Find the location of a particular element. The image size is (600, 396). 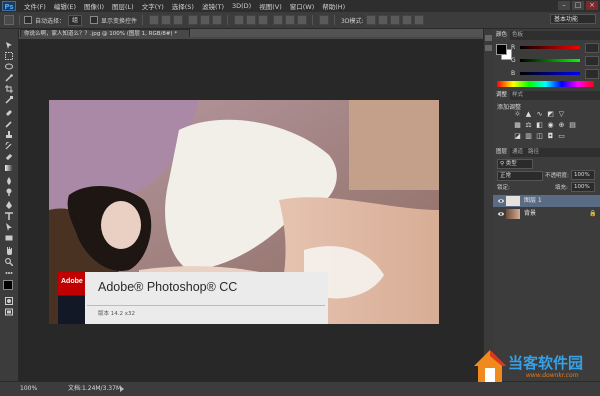

align-vcenter-icon is located at coordinates (166, 20).